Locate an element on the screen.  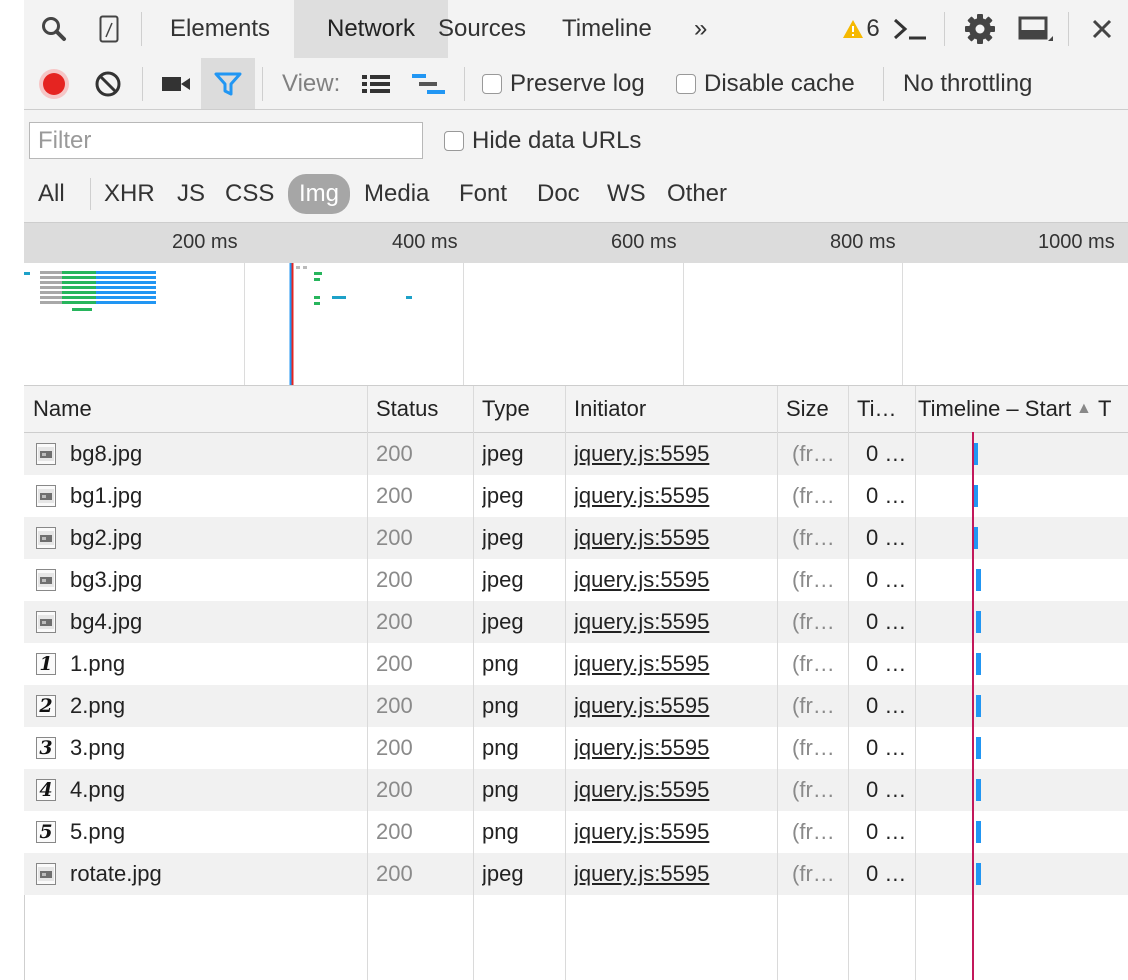
filter-type-doc: Doc is located at coordinates (558, 194).